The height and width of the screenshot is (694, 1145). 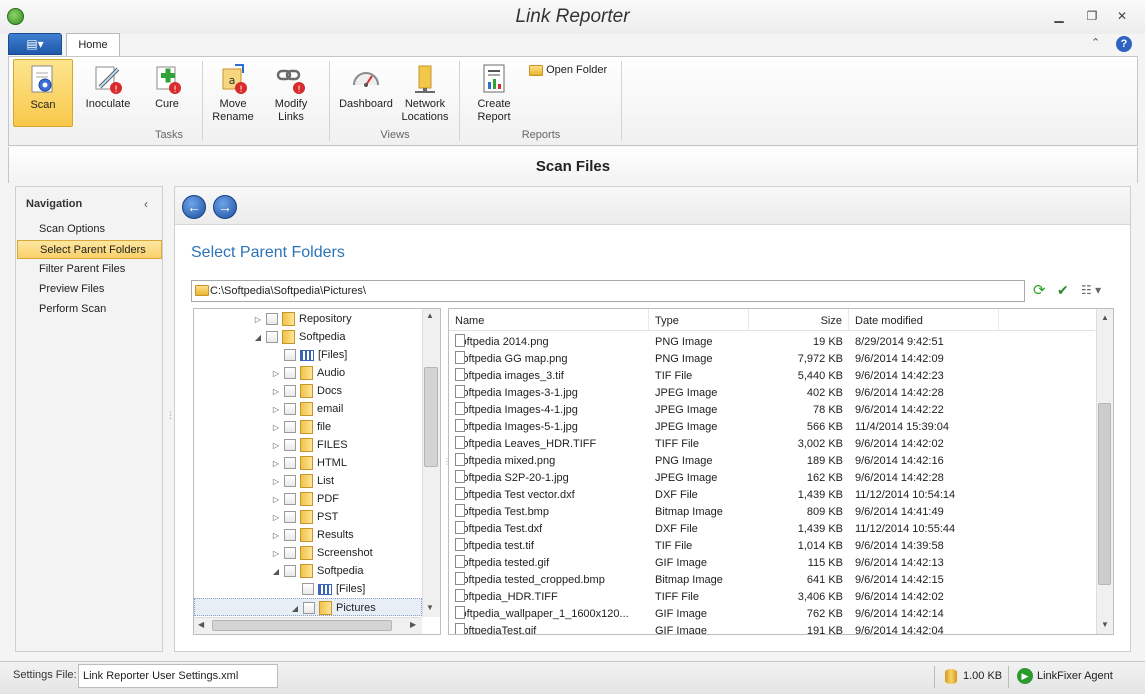 What do you see at coordinates (924, 320) in the screenshot?
I see `column-header-date: Date modified` at bounding box center [924, 320].